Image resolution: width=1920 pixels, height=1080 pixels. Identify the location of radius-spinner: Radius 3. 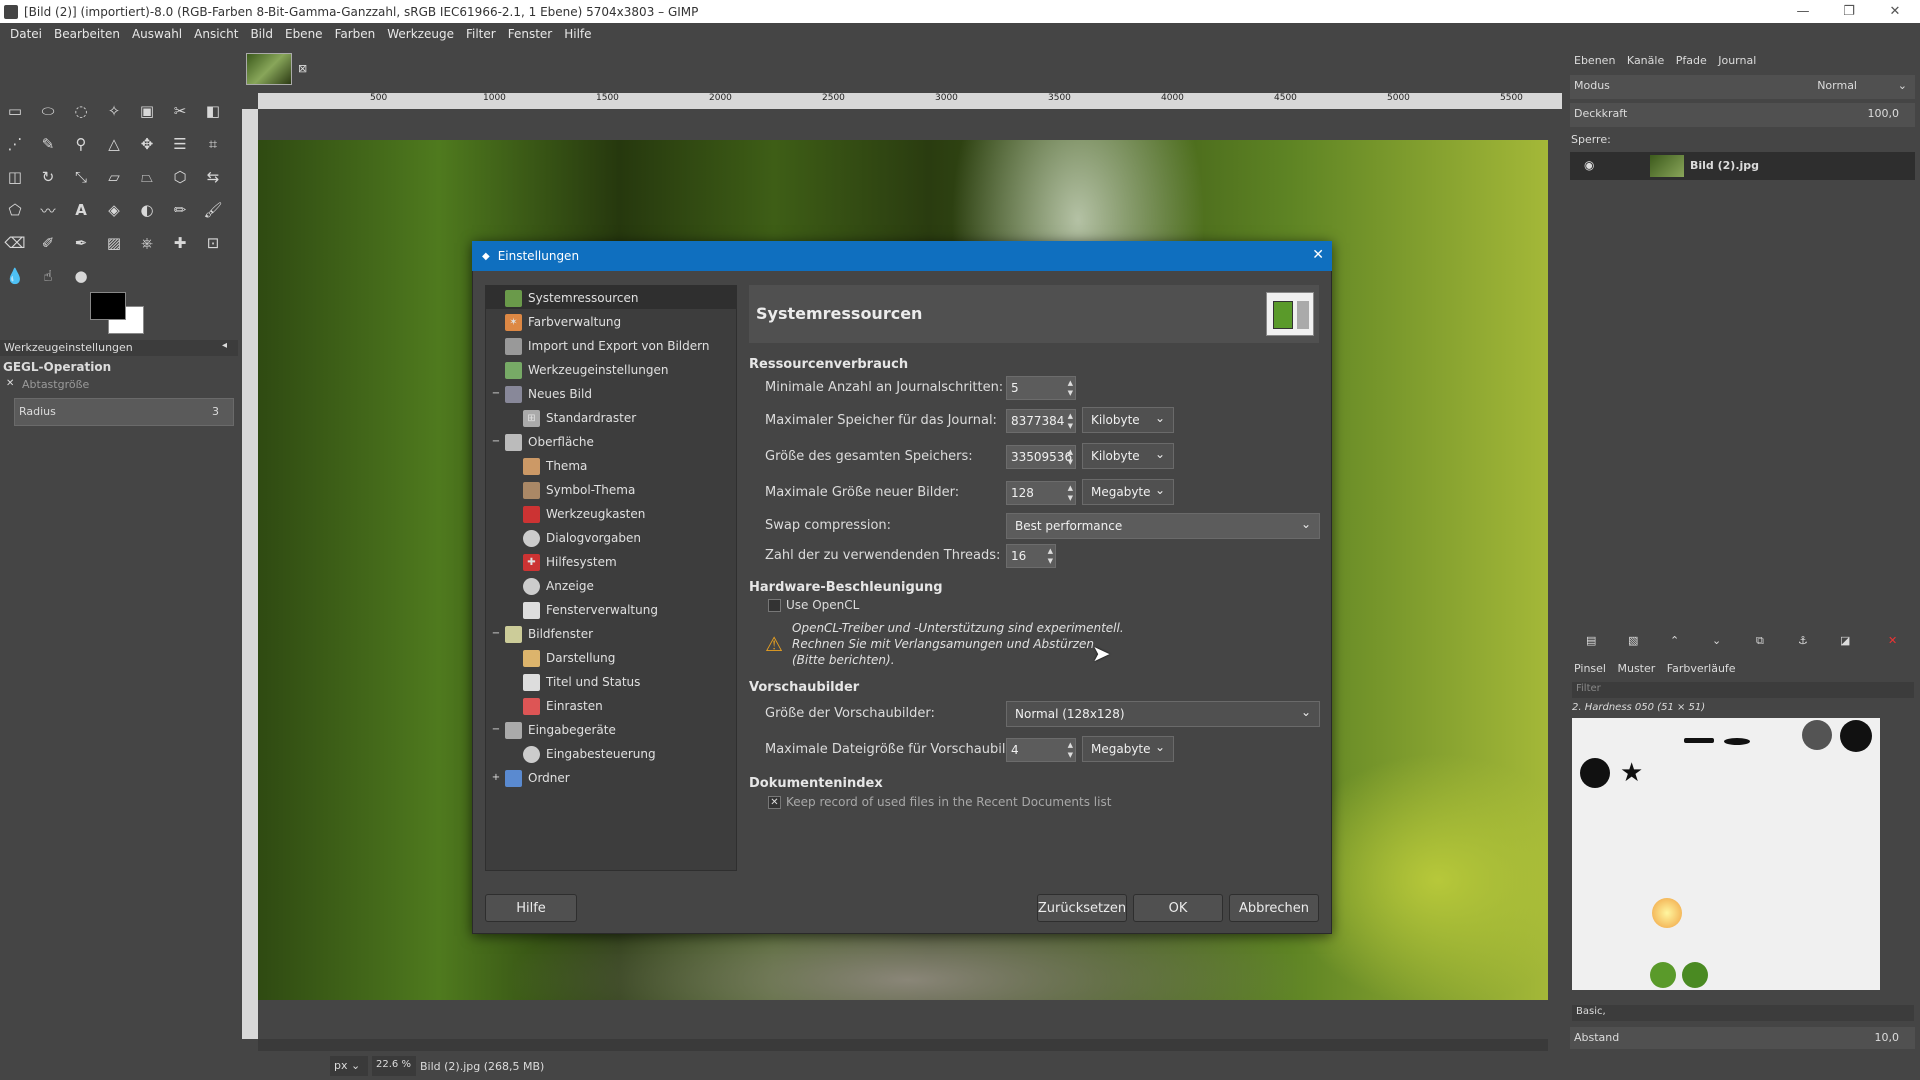
(124, 412).